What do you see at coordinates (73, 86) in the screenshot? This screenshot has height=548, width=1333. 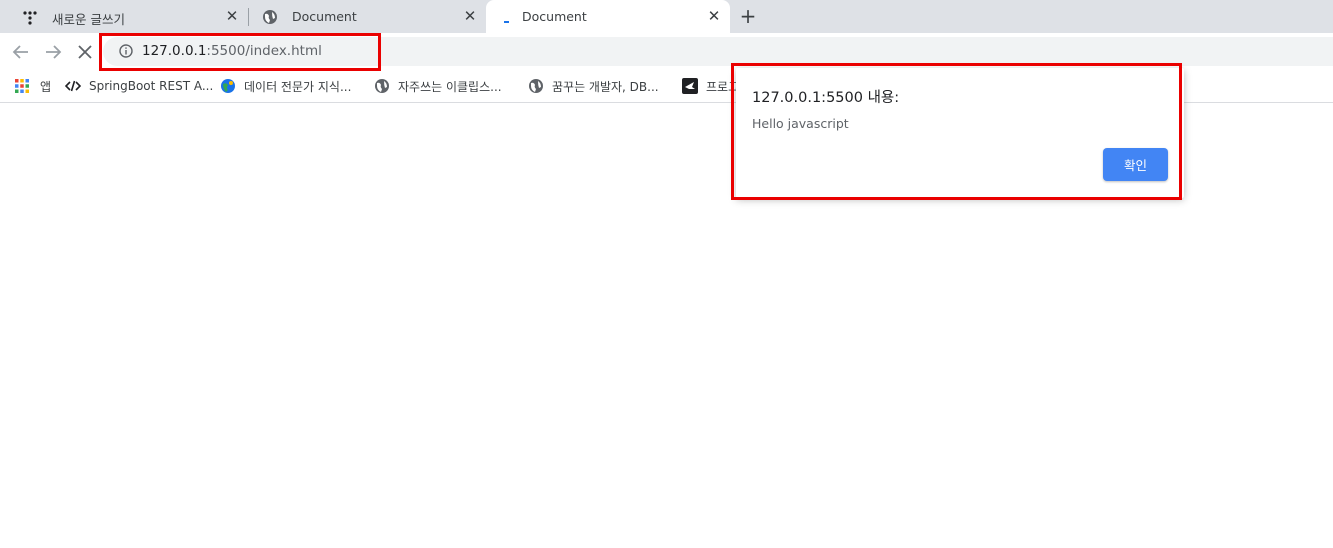 I see `code-icon` at bounding box center [73, 86].